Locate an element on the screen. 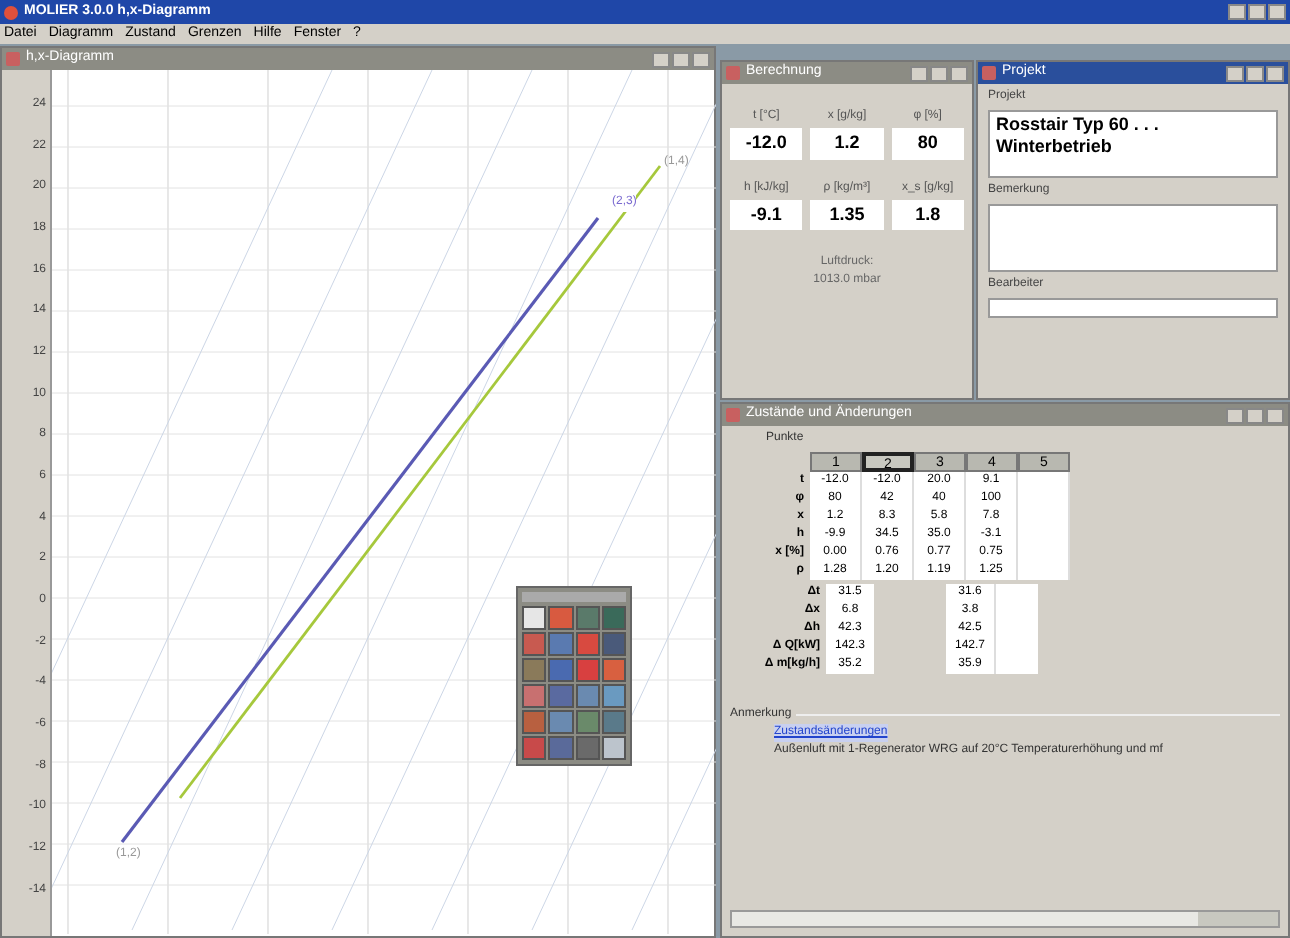 Image resolution: width=1290 pixels, height=938 pixels. value-field: 1.35 is located at coordinates (847, 214).